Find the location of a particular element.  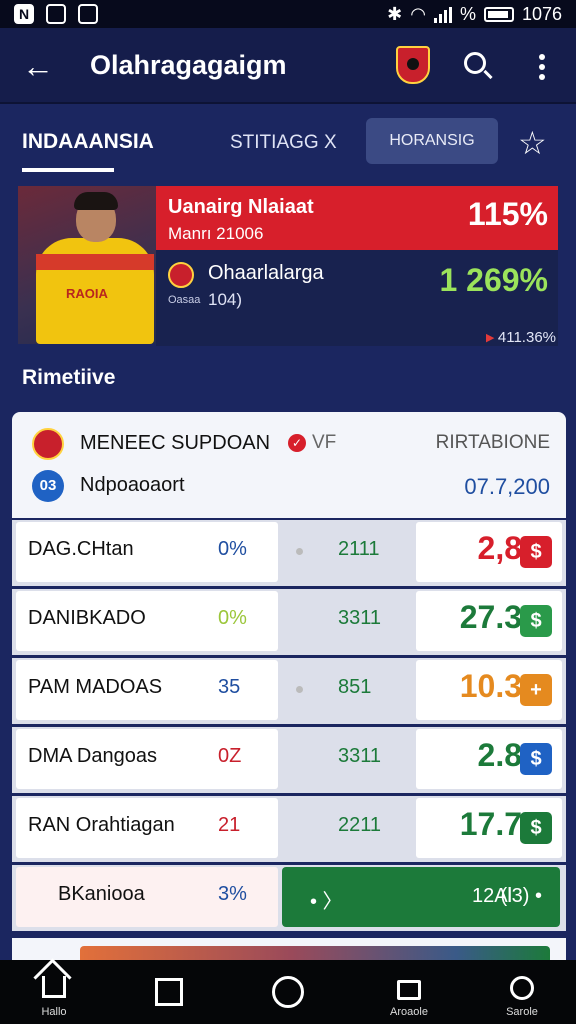

nav-aroaole: Aroaole is located at coordinates (409, 996).